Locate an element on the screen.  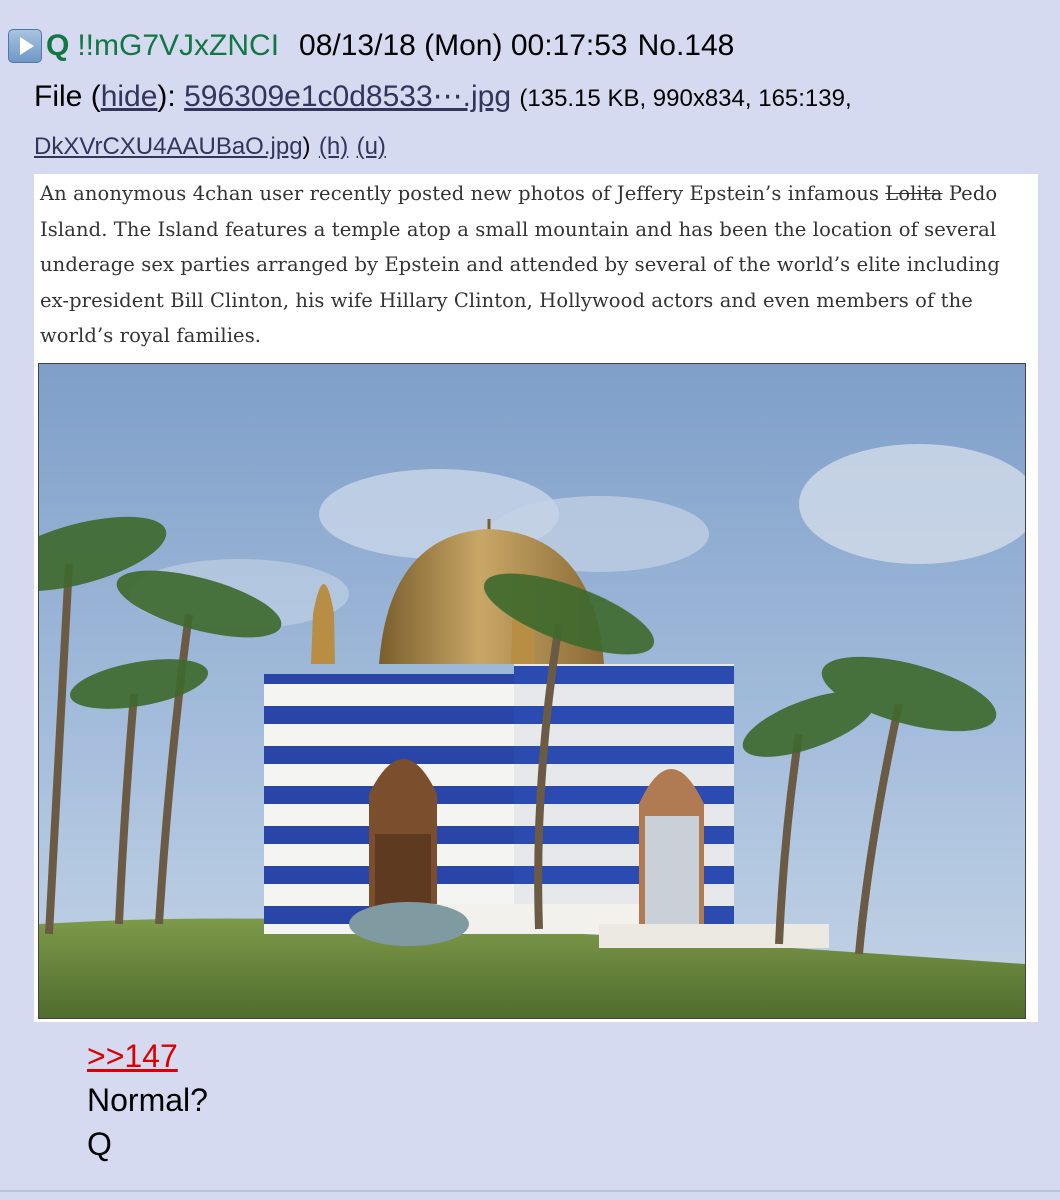
post-number: No.148 is located at coordinates (686, 46).